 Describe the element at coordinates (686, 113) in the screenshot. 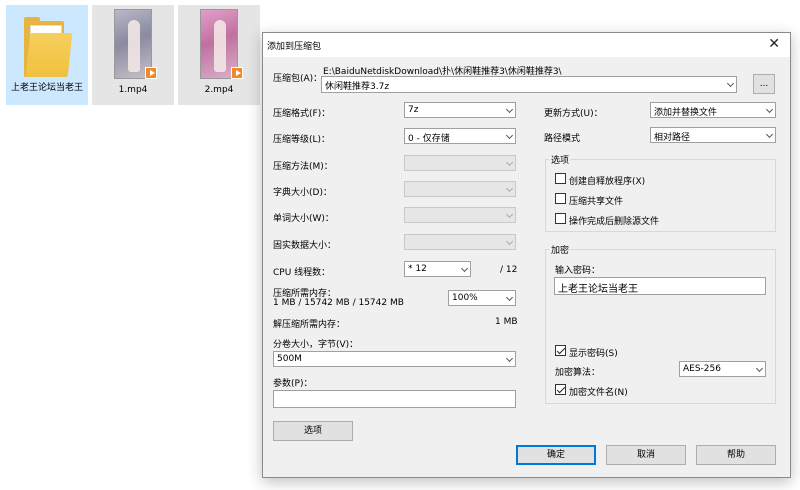

I see `update-value: 添加并替换文件` at that location.